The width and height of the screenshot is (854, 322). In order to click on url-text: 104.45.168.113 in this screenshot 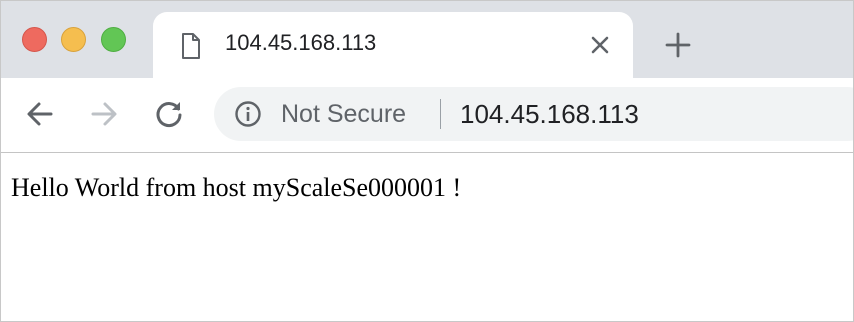, I will do `click(549, 114)`.